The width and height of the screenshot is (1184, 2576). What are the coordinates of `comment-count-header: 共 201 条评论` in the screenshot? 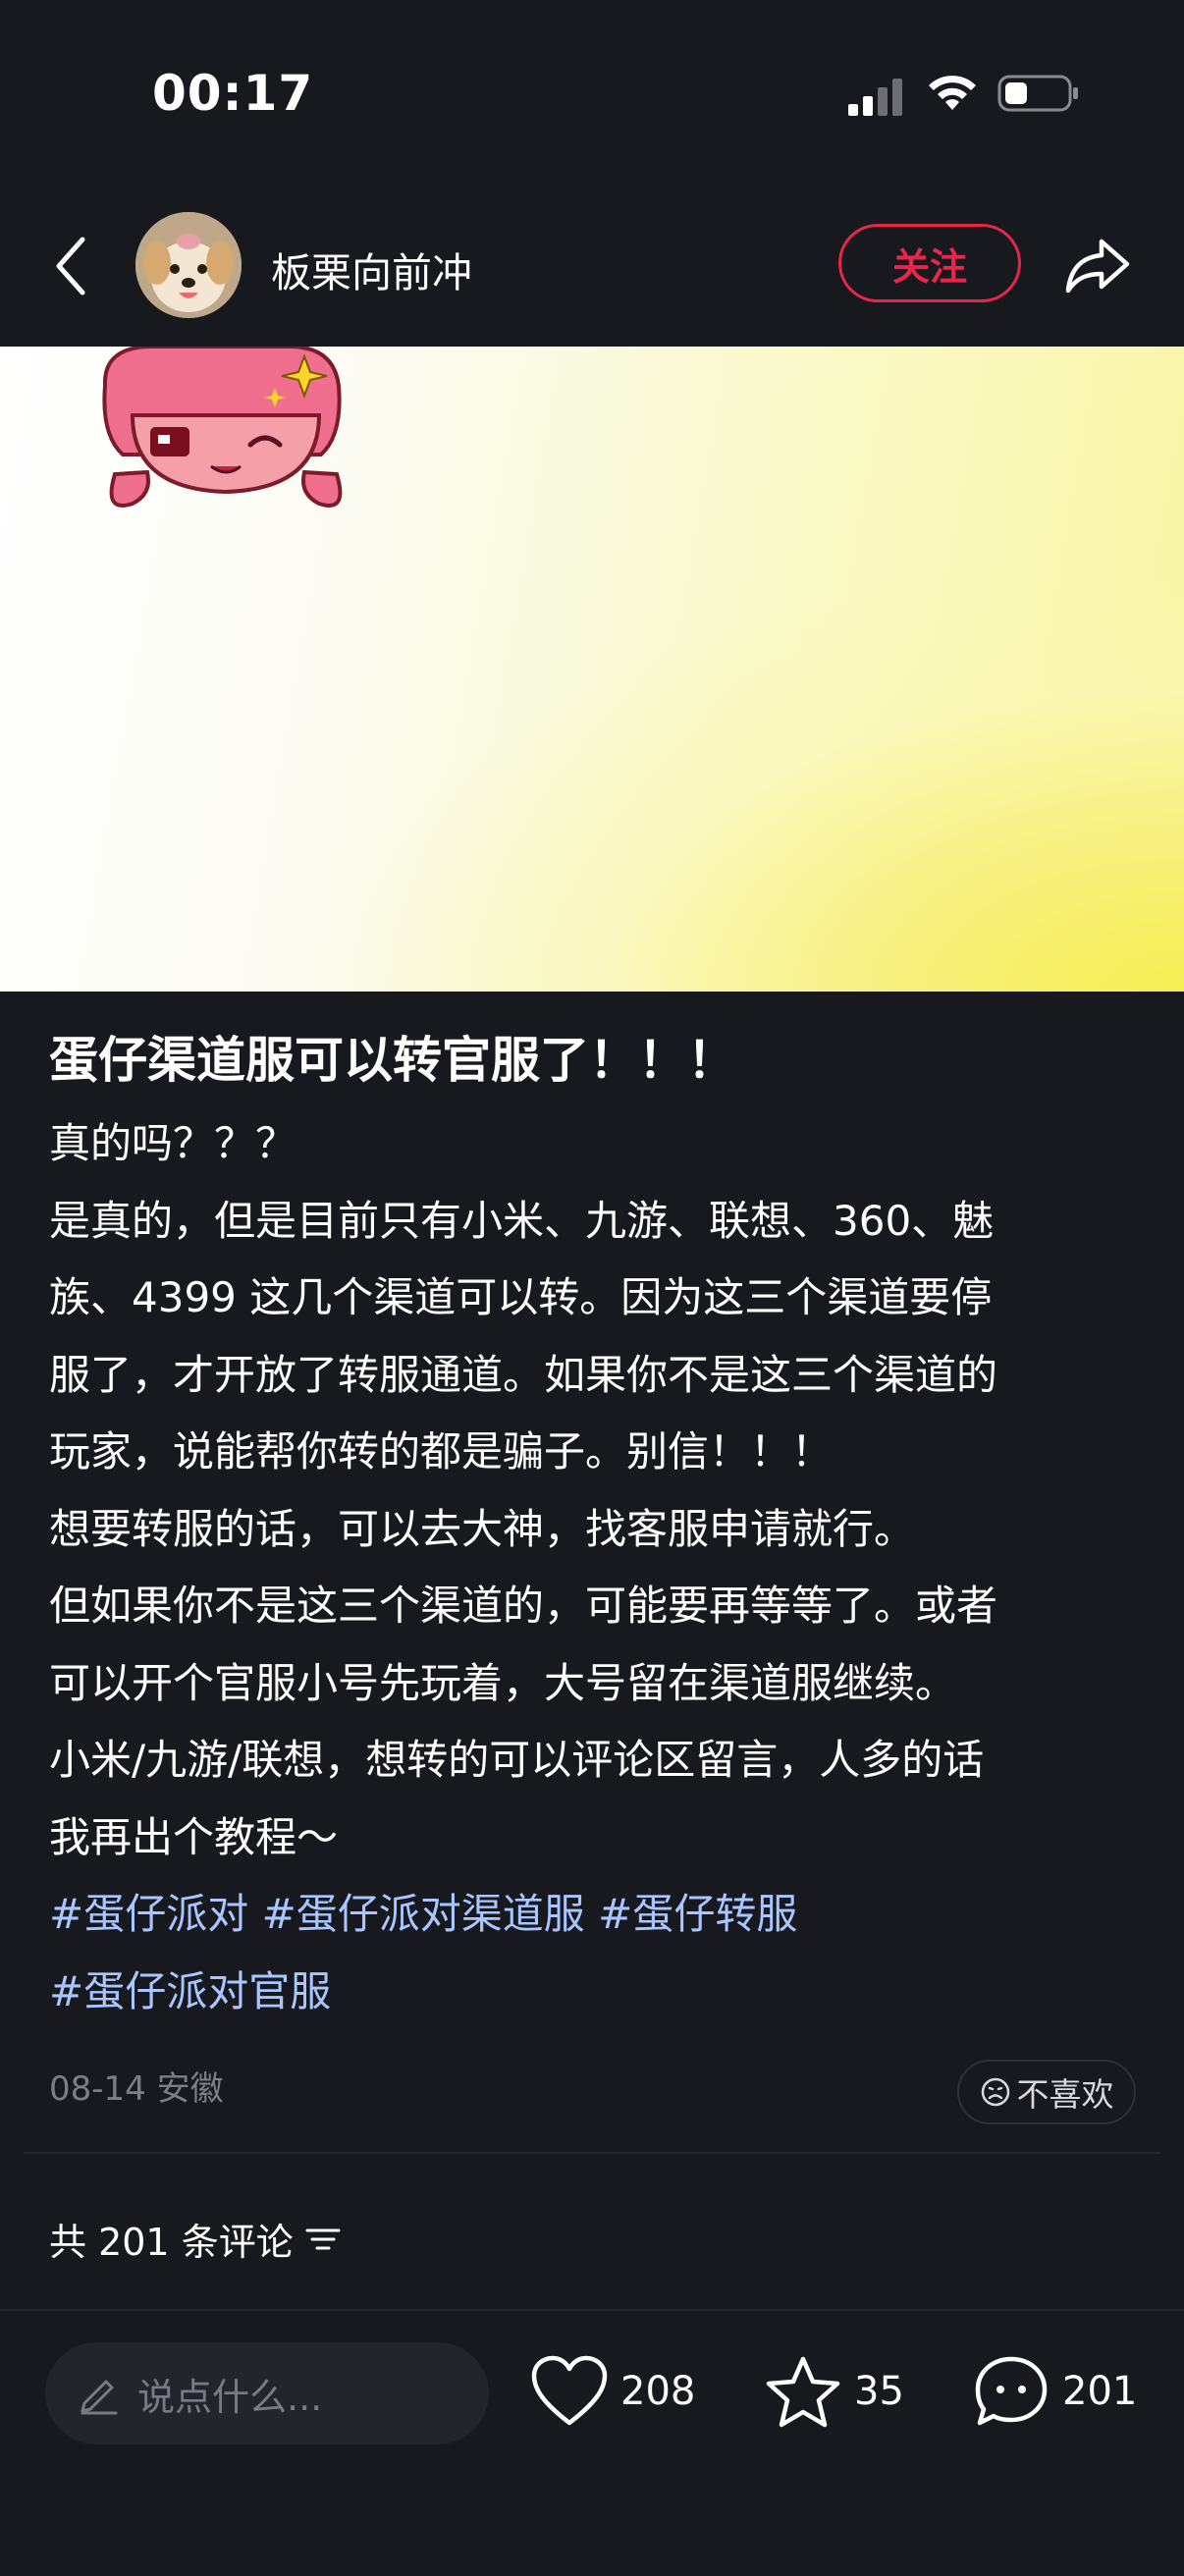 It's located at (196, 2239).